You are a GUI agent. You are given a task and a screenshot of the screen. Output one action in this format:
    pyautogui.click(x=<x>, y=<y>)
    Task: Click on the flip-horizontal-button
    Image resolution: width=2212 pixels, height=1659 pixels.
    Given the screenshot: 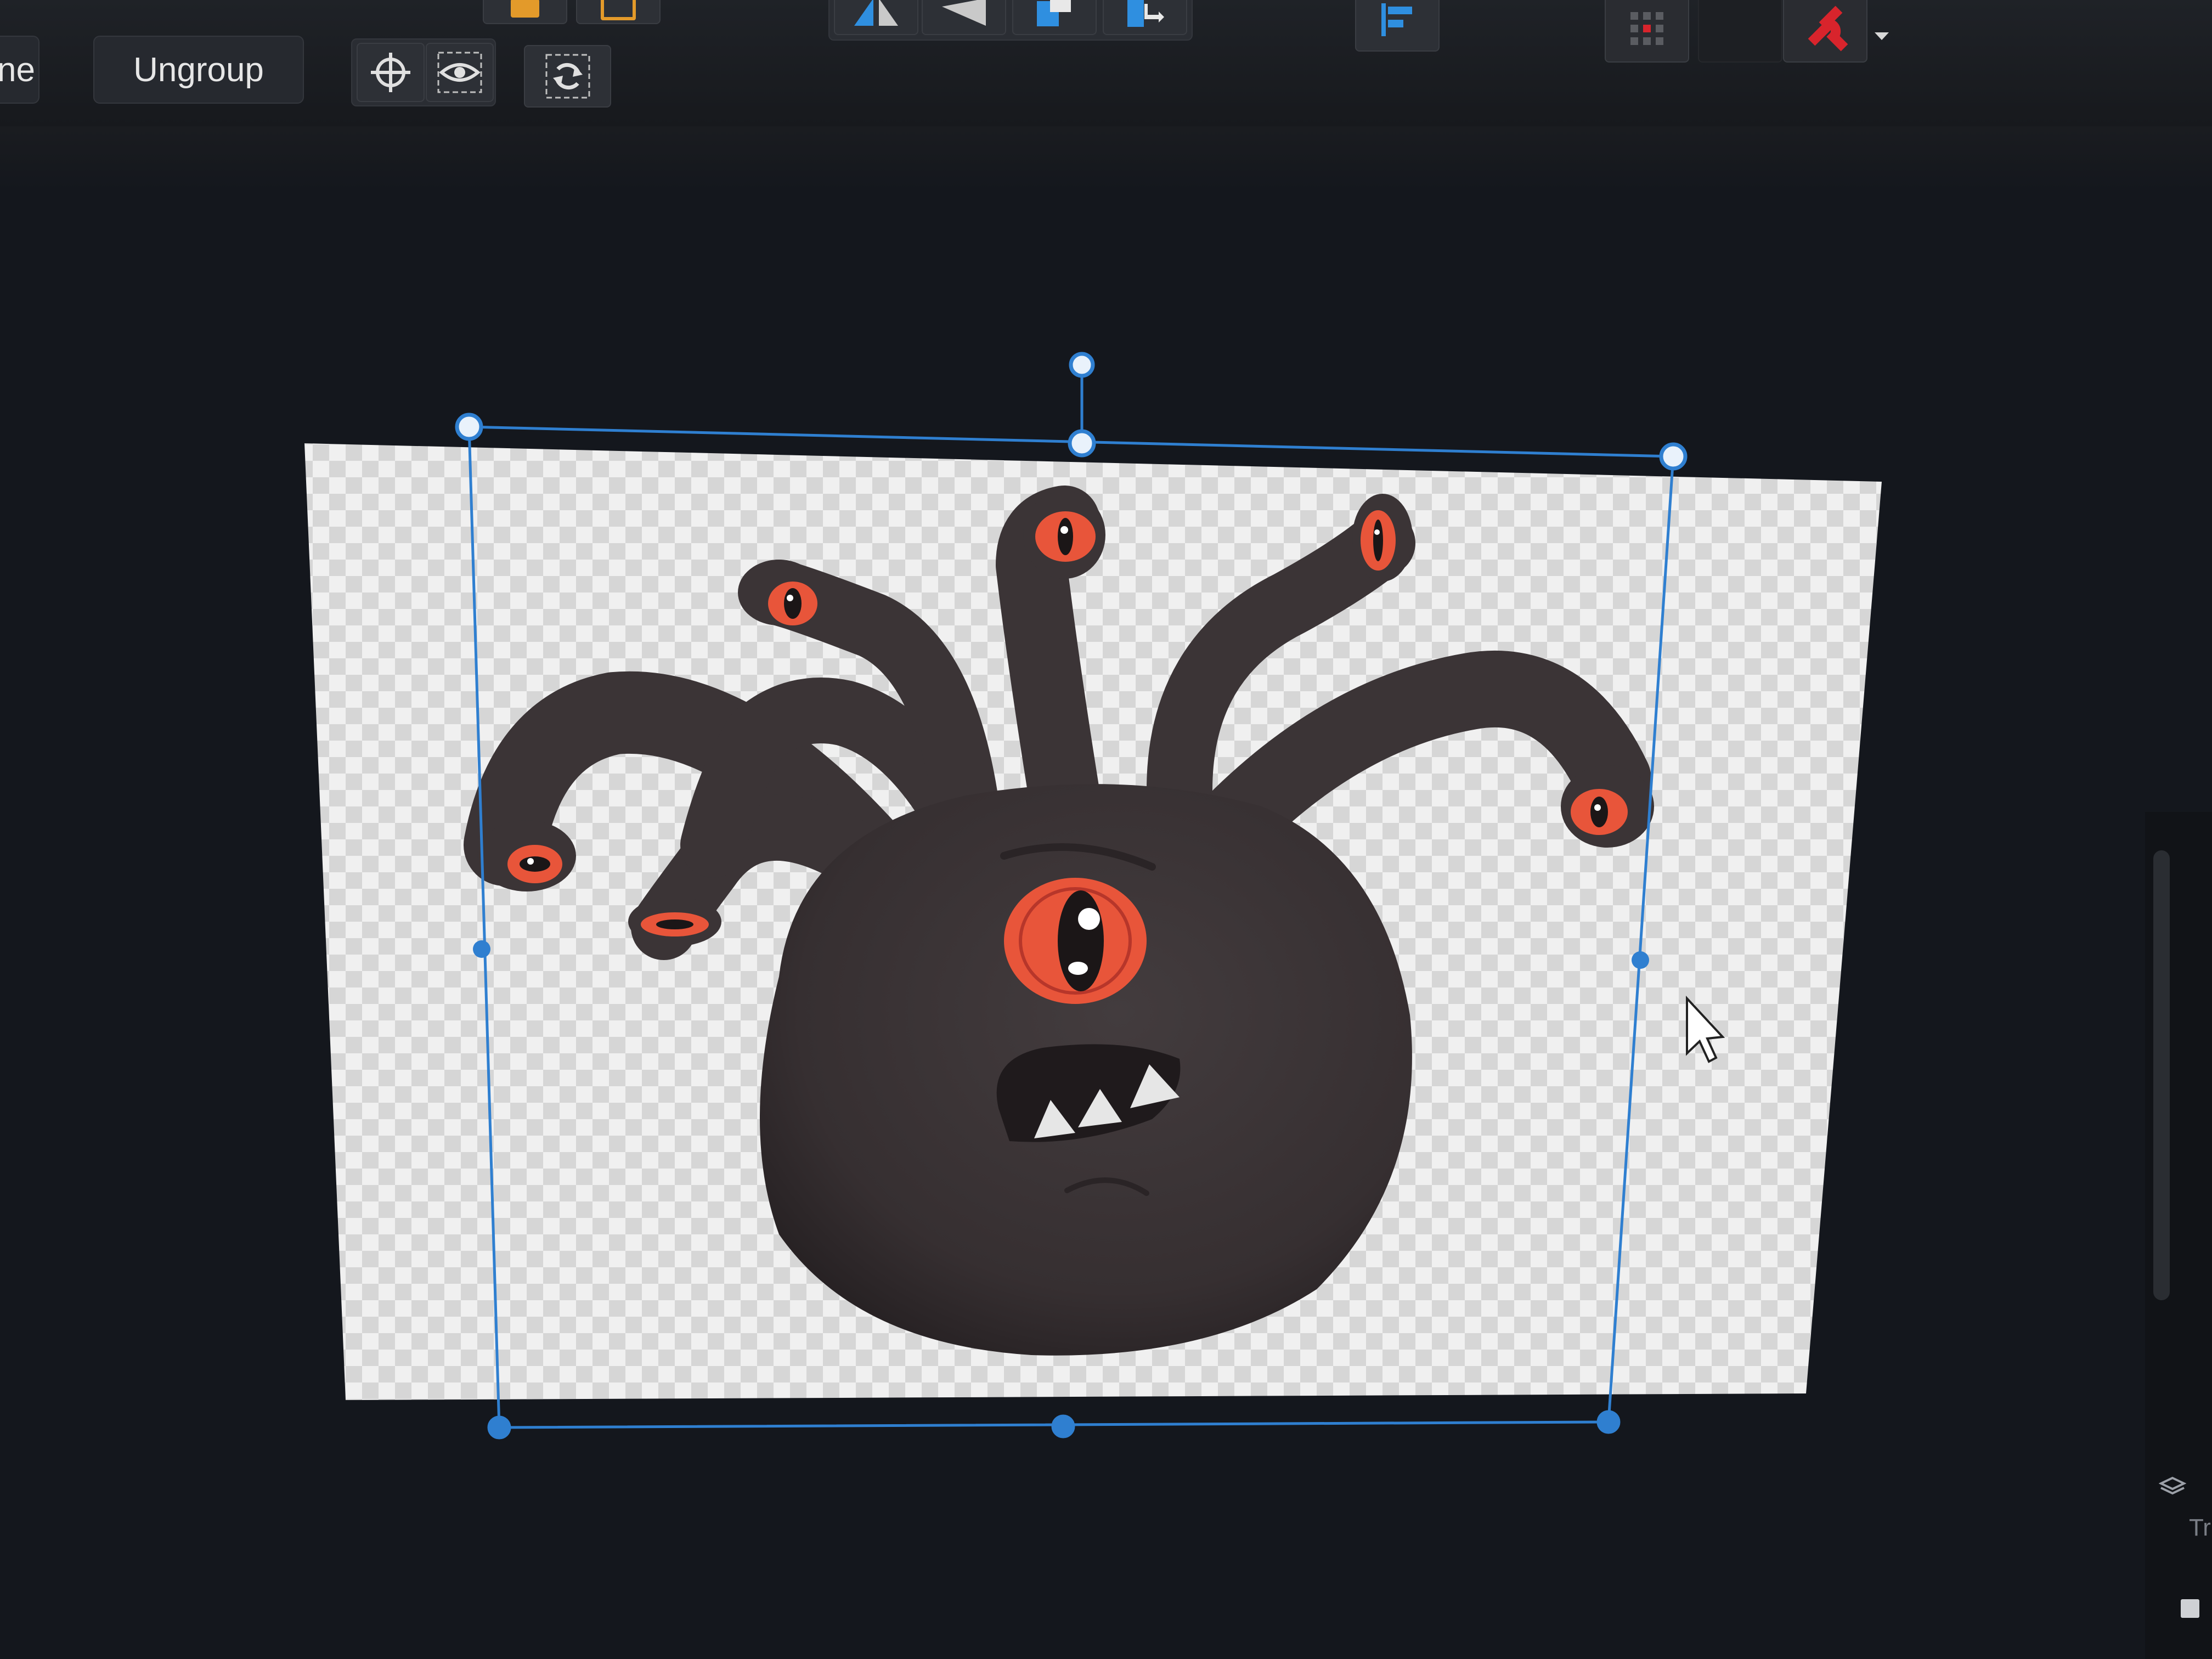 What is the action you would take?
    pyautogui.click(x=876, y=17)
    